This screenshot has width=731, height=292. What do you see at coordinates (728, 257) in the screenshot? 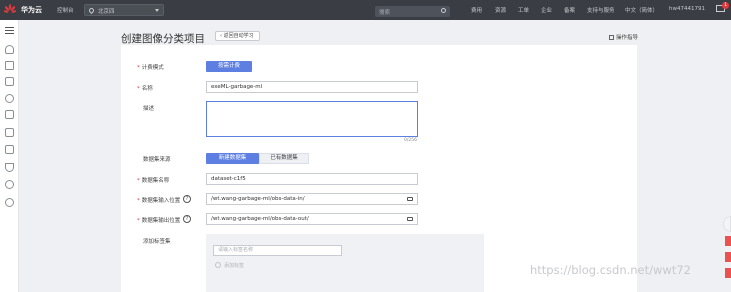
I see `floating-contact-tab` at bounding box center [728, 257].